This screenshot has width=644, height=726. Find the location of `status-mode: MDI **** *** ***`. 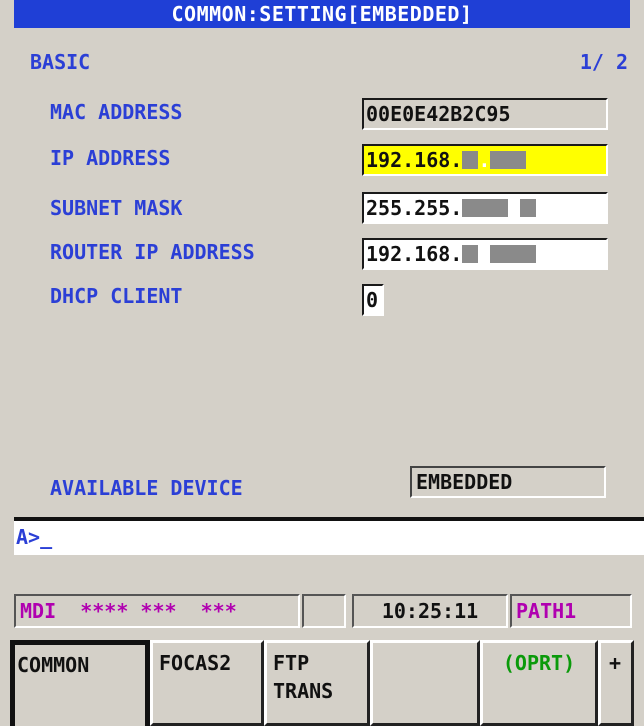

status-mode: MDI **** *** *** is located at coordinates (157, 611).